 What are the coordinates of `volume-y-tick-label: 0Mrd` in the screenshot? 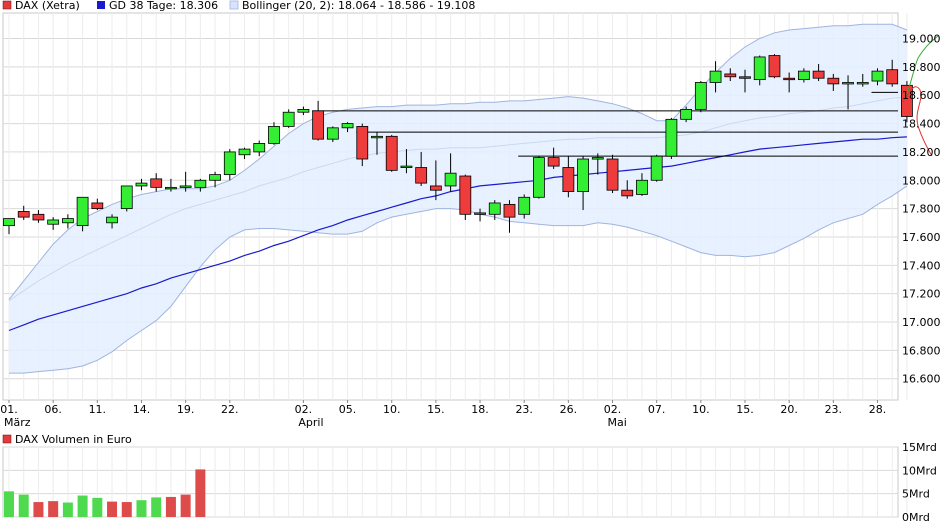 It's located at (916, 517).